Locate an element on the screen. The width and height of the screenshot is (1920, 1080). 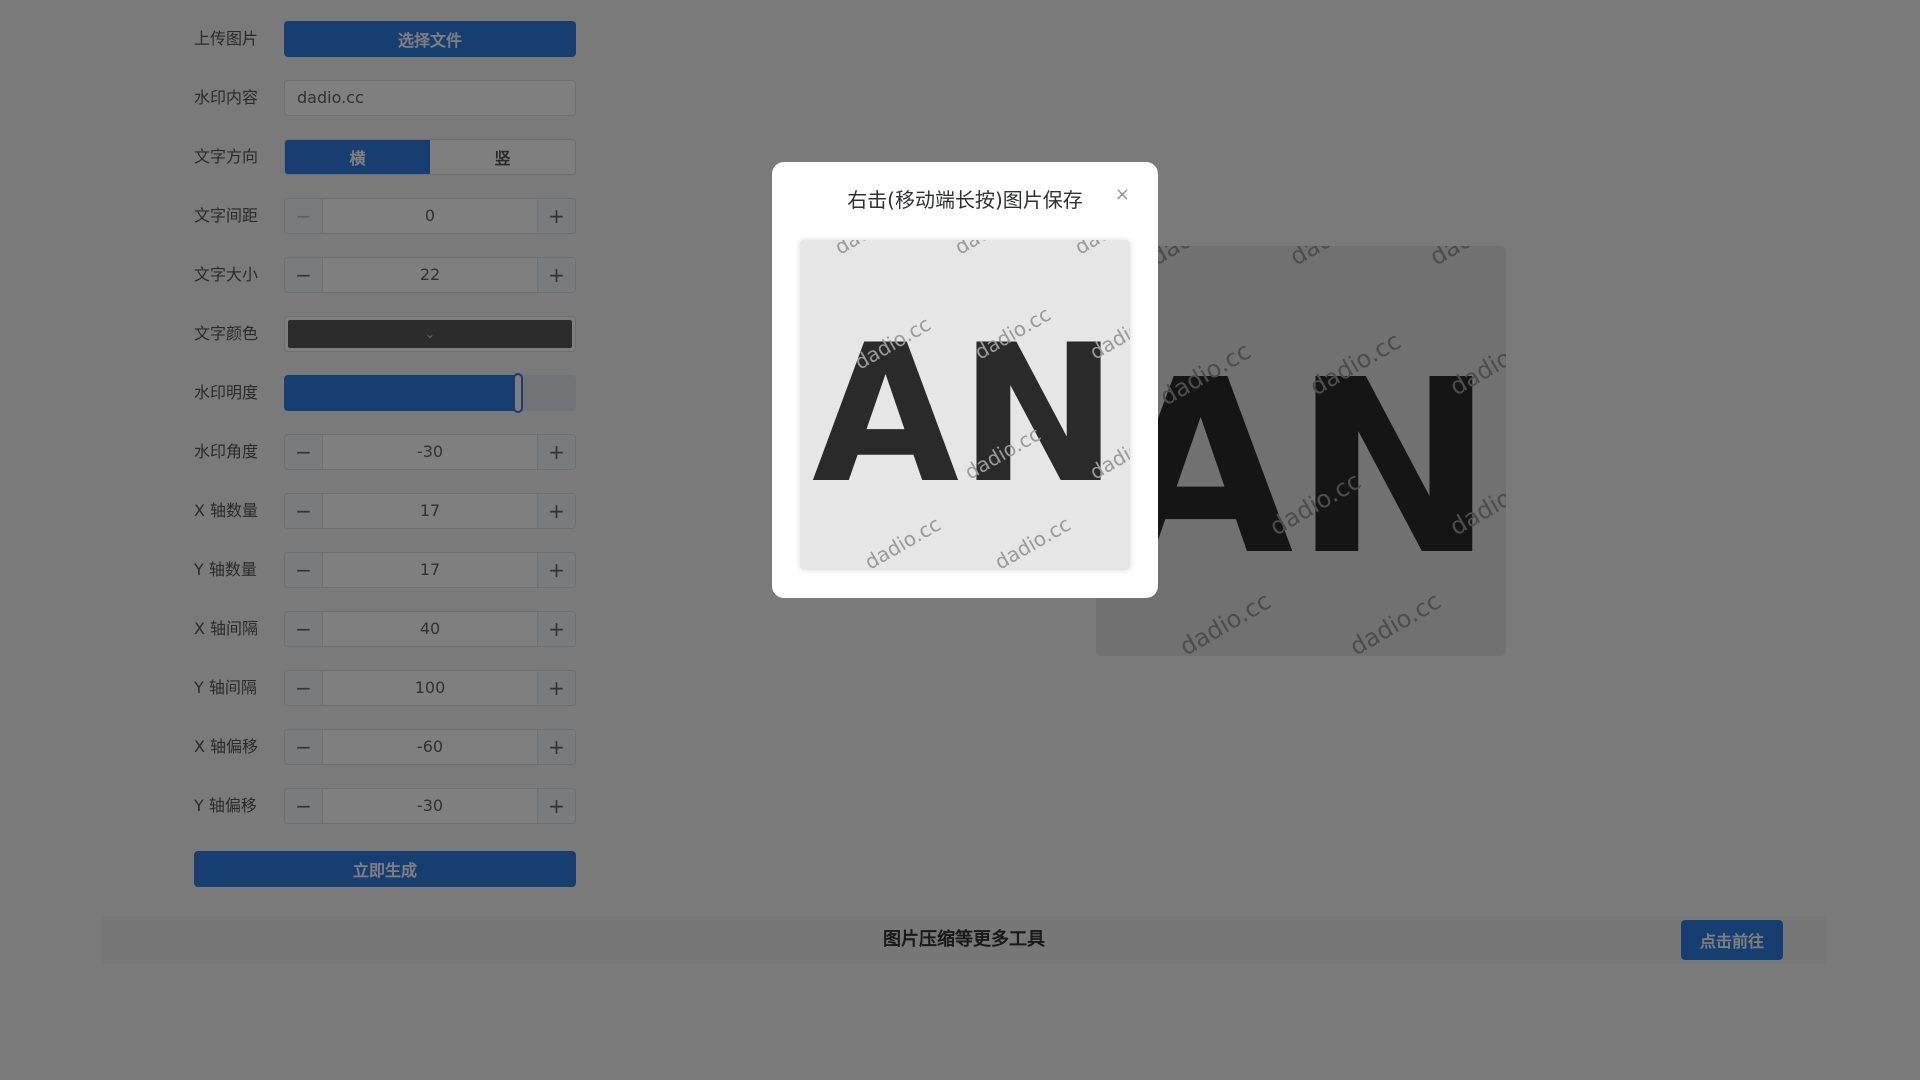
generated-letters: AN is located at coordinates (965, 414).